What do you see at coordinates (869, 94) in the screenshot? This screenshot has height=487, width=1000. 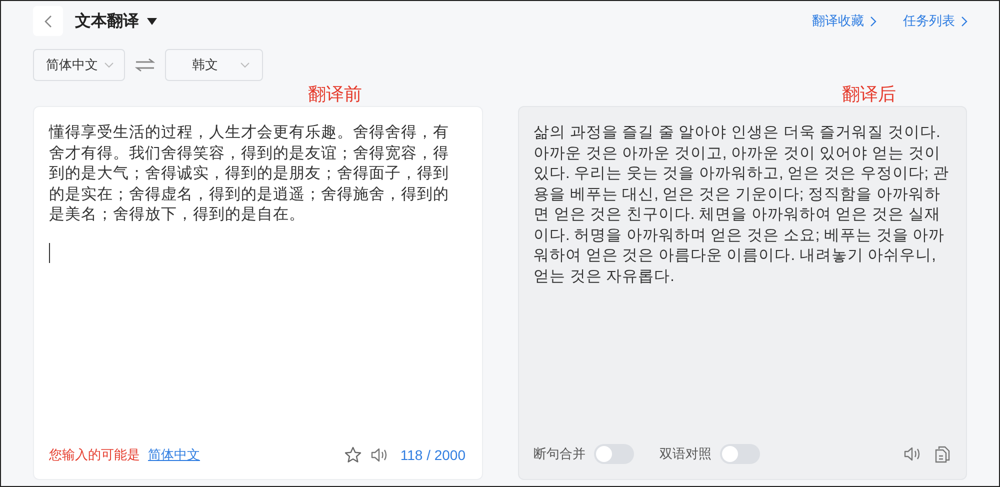 I see `annotation-label: 翻译后` at bounding box center [869, 94].